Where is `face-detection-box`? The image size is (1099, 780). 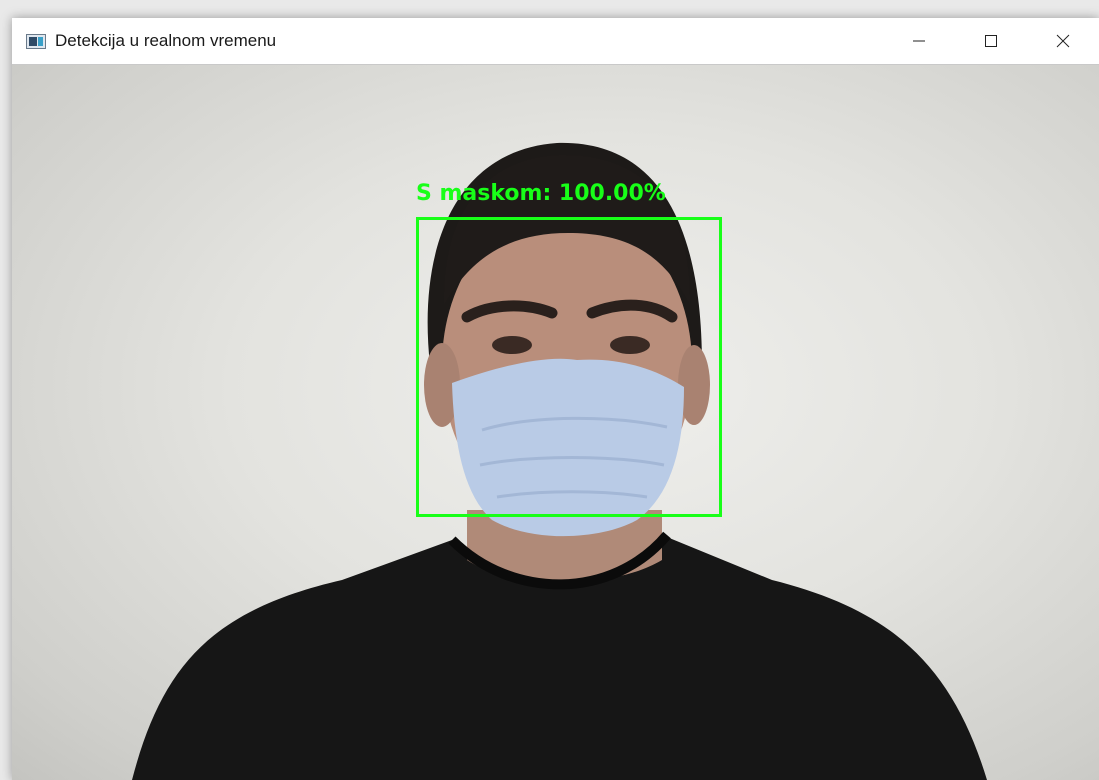 face-detection-box is located at coordinates (569, 367).